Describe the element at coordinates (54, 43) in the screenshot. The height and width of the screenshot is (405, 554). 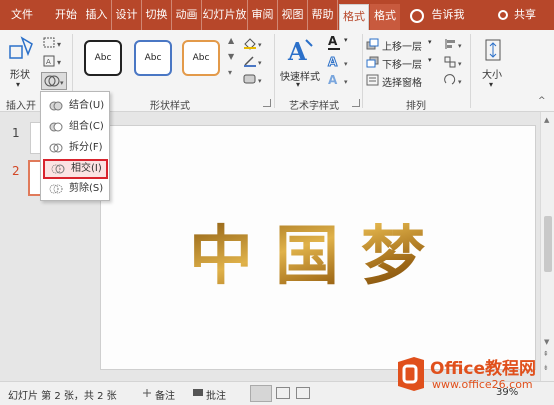
I see `edit-shape-icon: ▾` at that location.